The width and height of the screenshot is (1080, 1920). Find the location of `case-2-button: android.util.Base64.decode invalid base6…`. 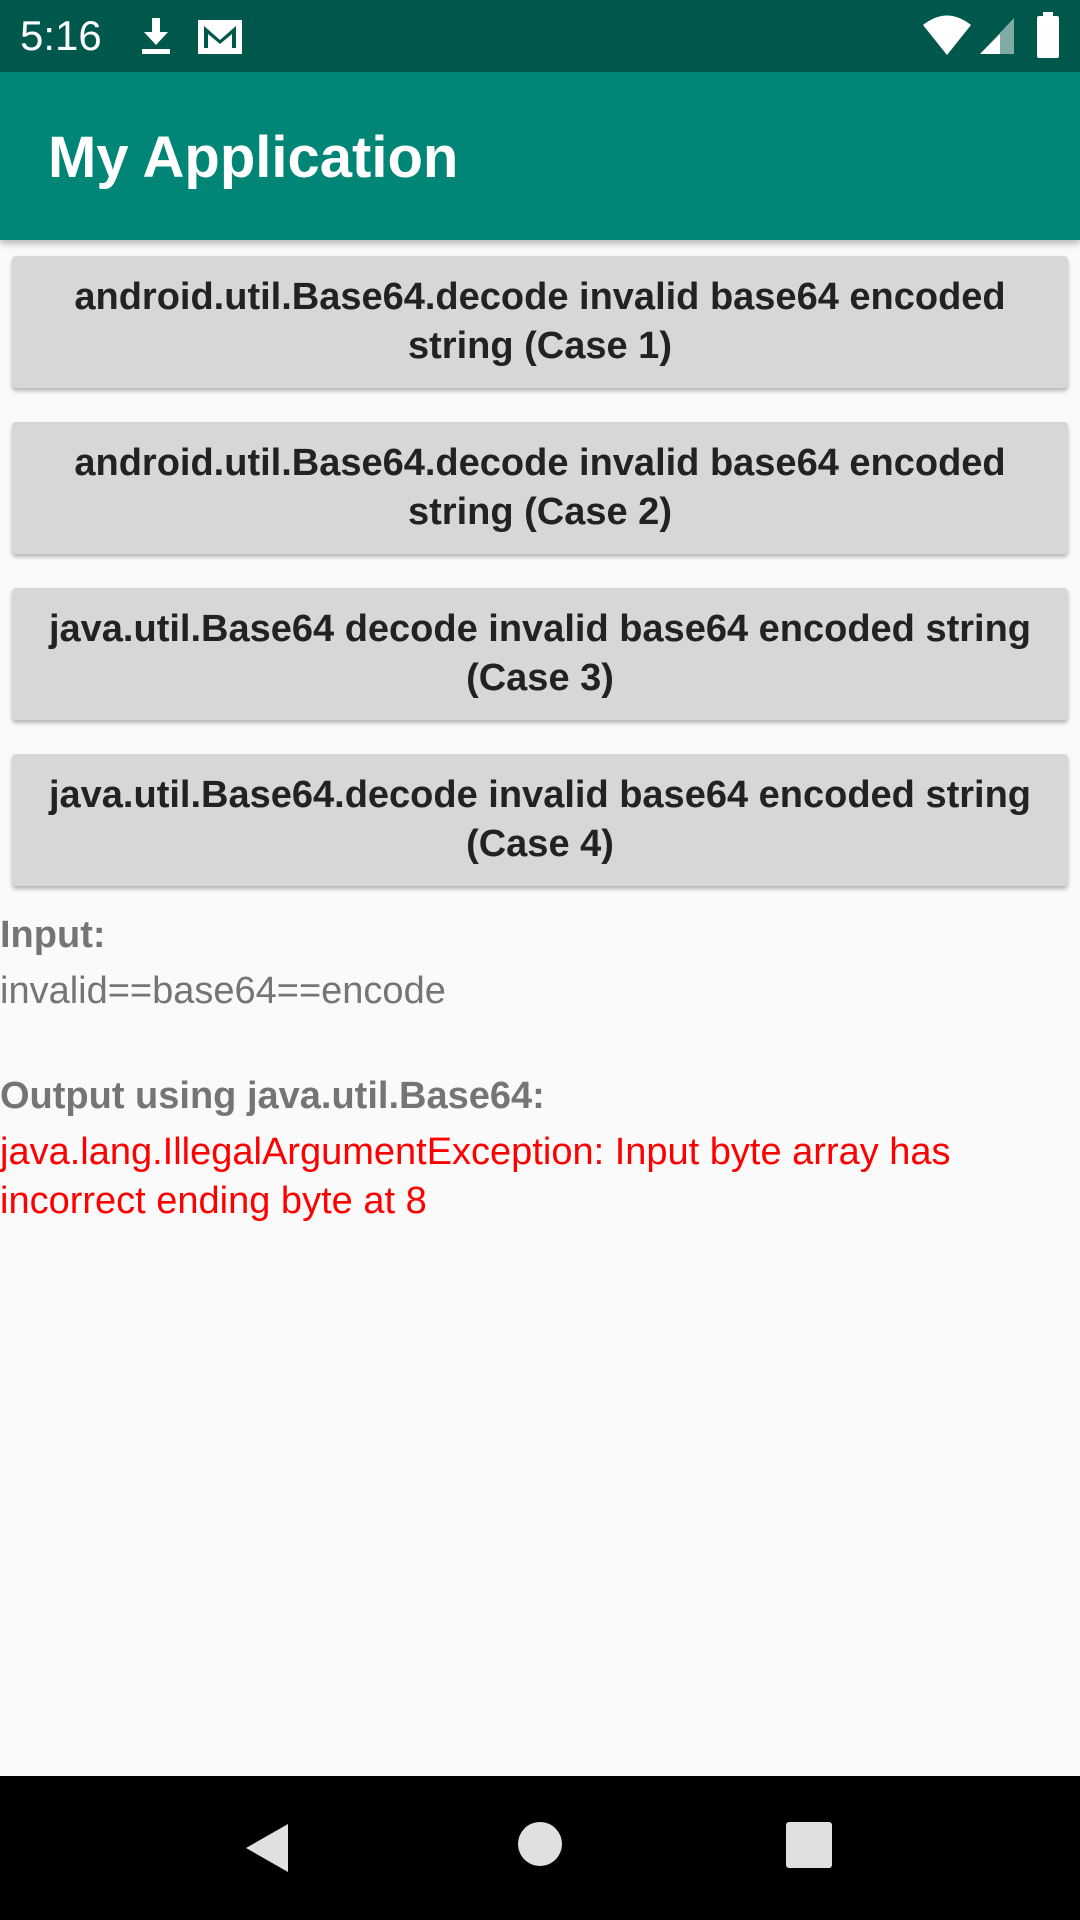

case-2-button: android.util.Base64.decode invalid base6… is located at coordinates (540, 488).